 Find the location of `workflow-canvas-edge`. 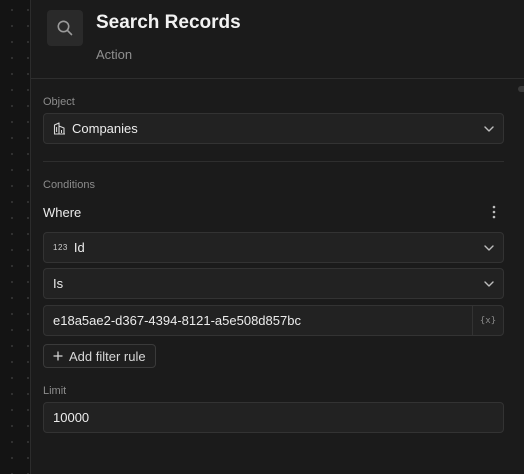

workflow-canvas-edge is located at coordinates (15, 237).